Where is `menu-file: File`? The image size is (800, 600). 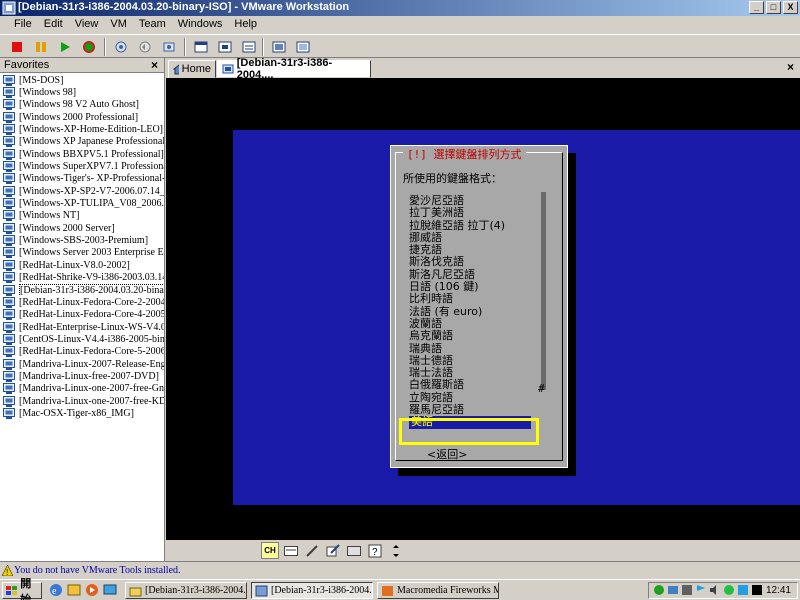
menu-file: File is located at coordinates (23, 25).